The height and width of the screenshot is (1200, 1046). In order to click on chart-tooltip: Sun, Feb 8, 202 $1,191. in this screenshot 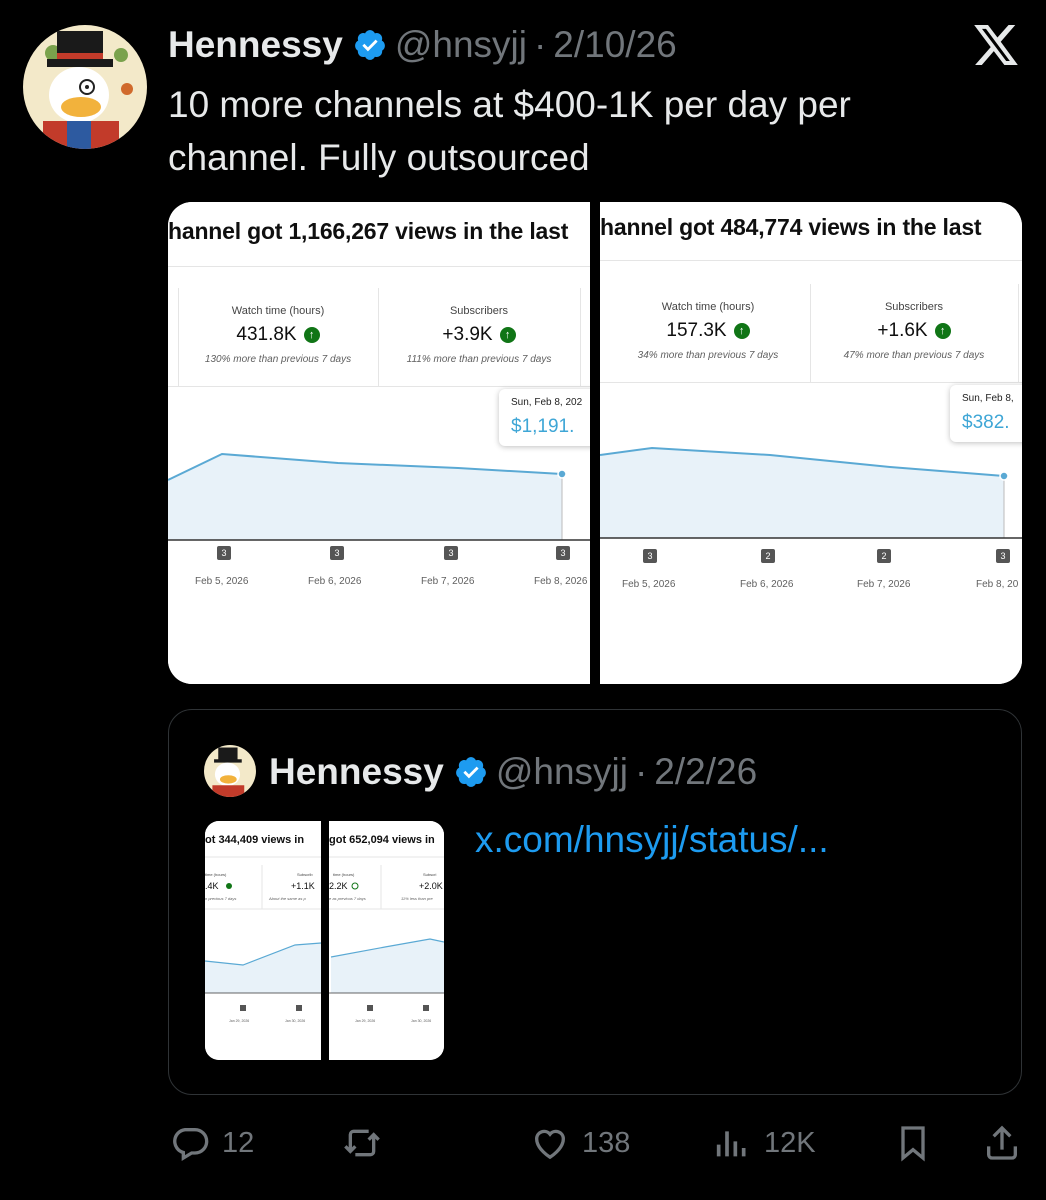, I will do `click(544, 417)`.